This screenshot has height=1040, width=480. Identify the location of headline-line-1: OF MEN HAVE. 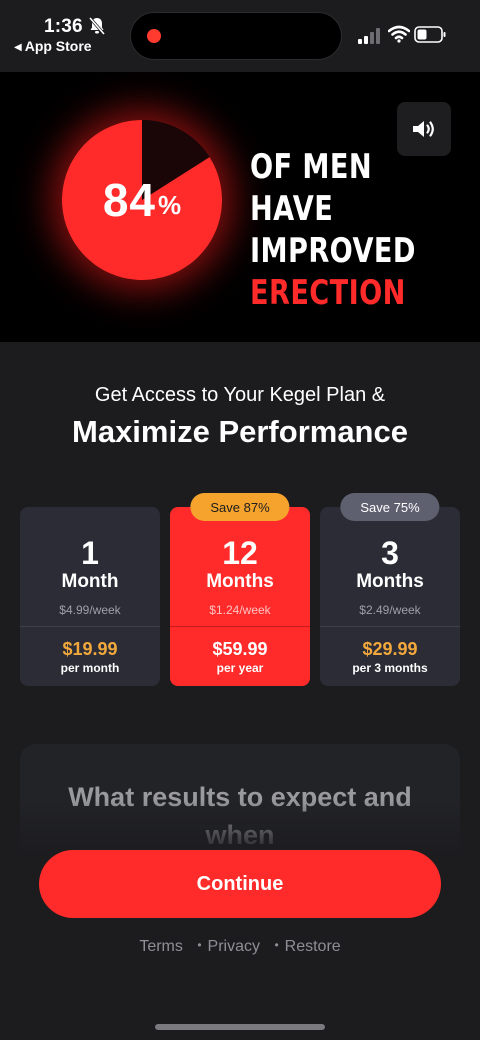
(311, 188).